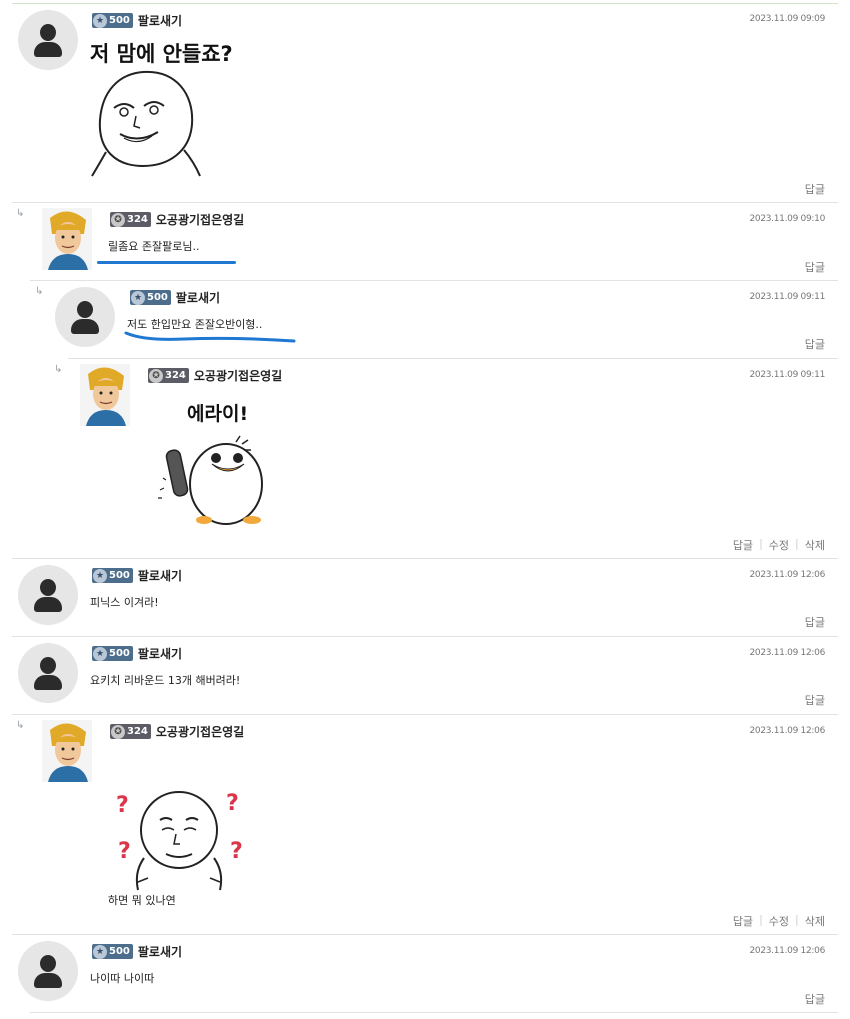 The image size is (850, 1019). I want to click on top-divider, so click(425, 3).